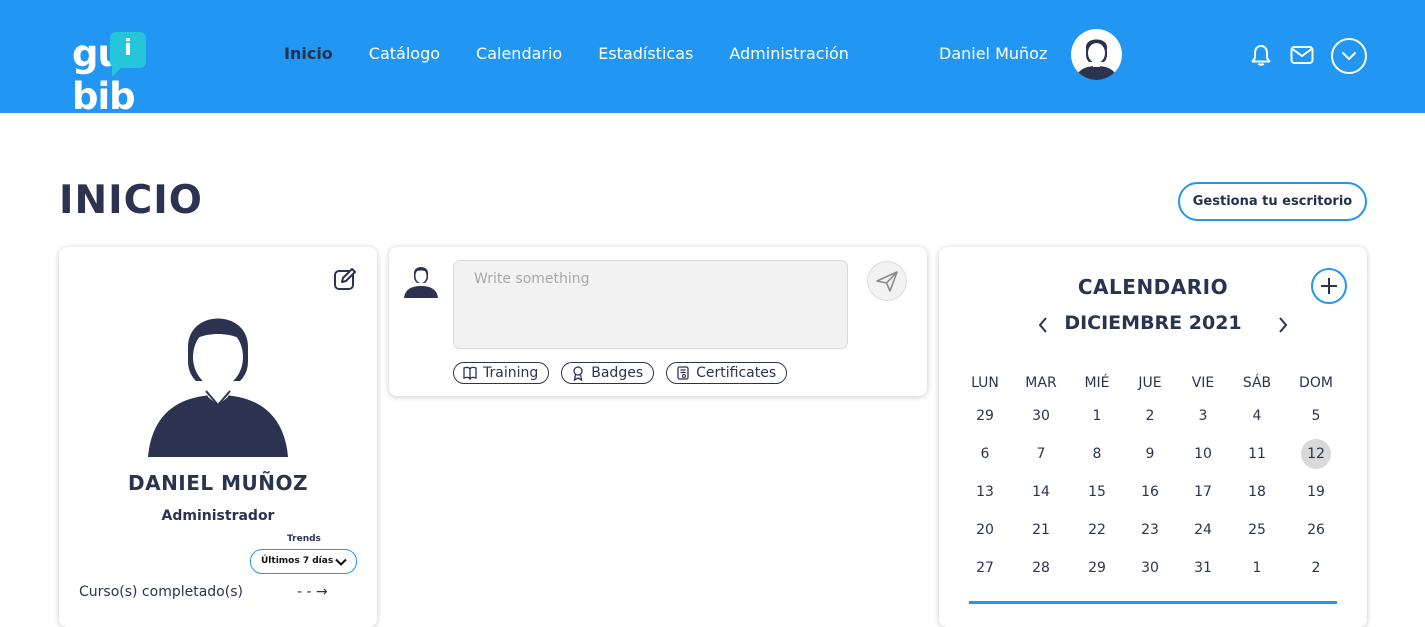  I want to click on calendar-day: 4, so click(1257, 416).